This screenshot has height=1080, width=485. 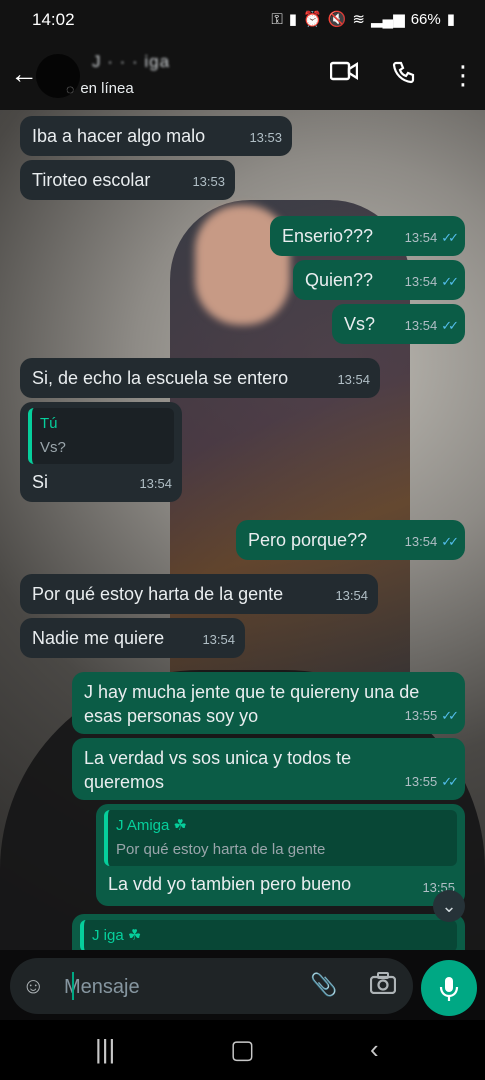 I want to click on message-text: Si, de echo la escuela se entero, so click(x=160, y=378).